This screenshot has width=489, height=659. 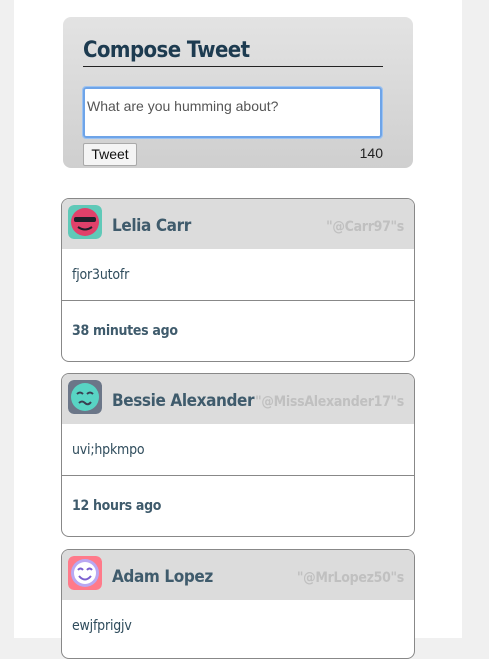 What do you see at coordinates (371, 153) in the screenshot?
I see `character-counter: 140` at bounding box center [371, 153].